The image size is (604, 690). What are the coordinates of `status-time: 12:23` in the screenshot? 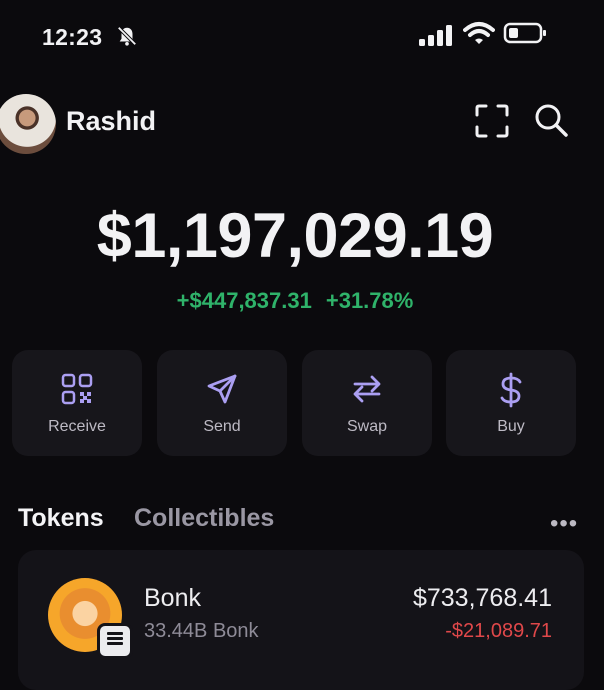 It's located at (72, 37).